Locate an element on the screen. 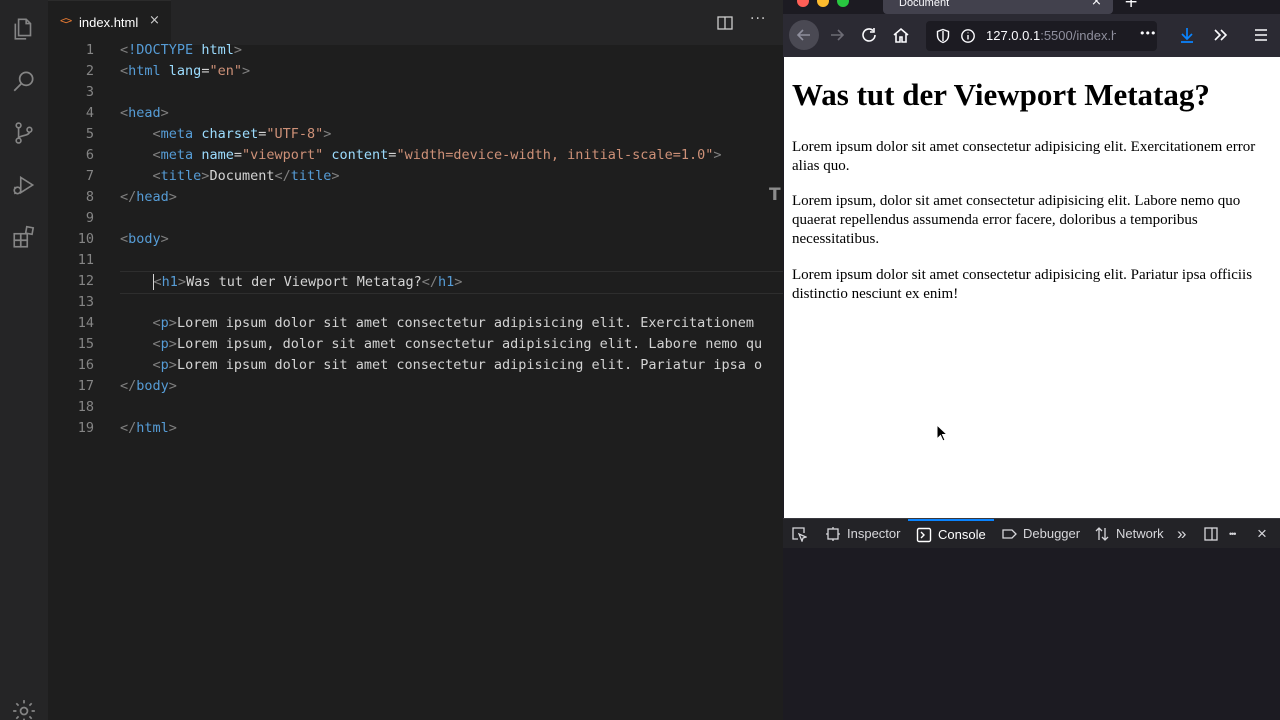  more-tools-icon: » is located at coordinates (1181, 533).